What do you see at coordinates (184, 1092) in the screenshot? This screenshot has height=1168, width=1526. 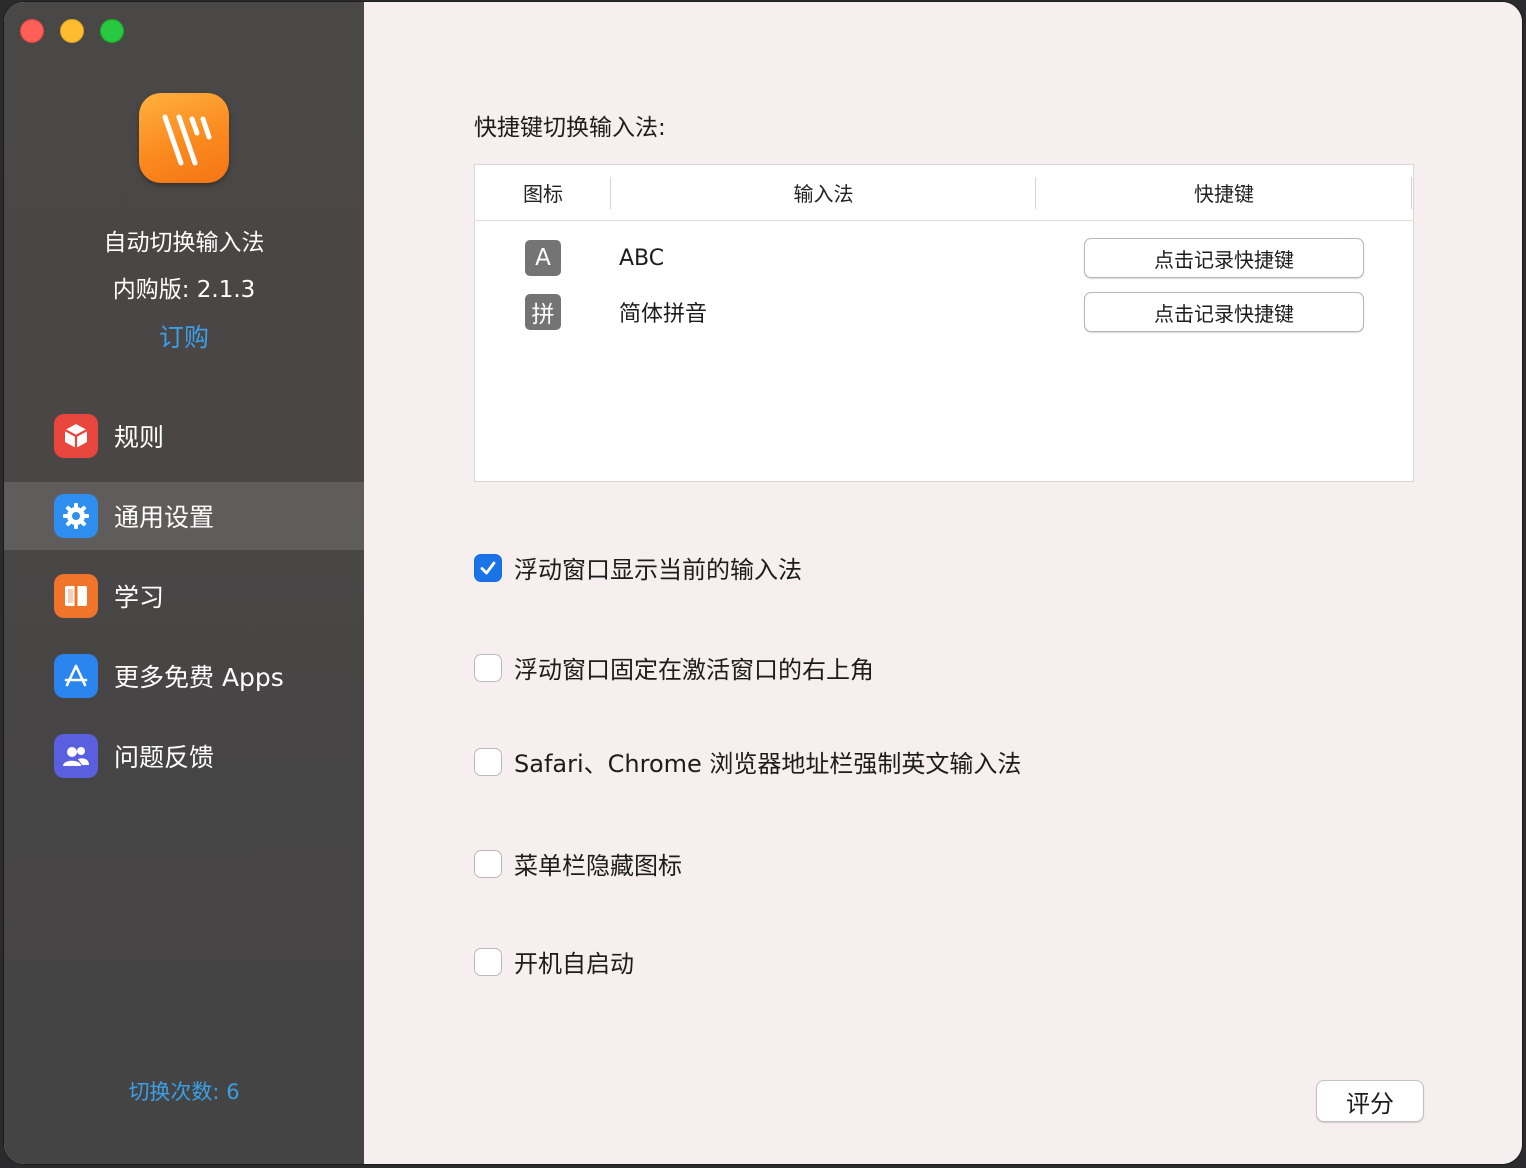 I see `switch-count: 切换次数: 6` at bounding box center [184, 1092].